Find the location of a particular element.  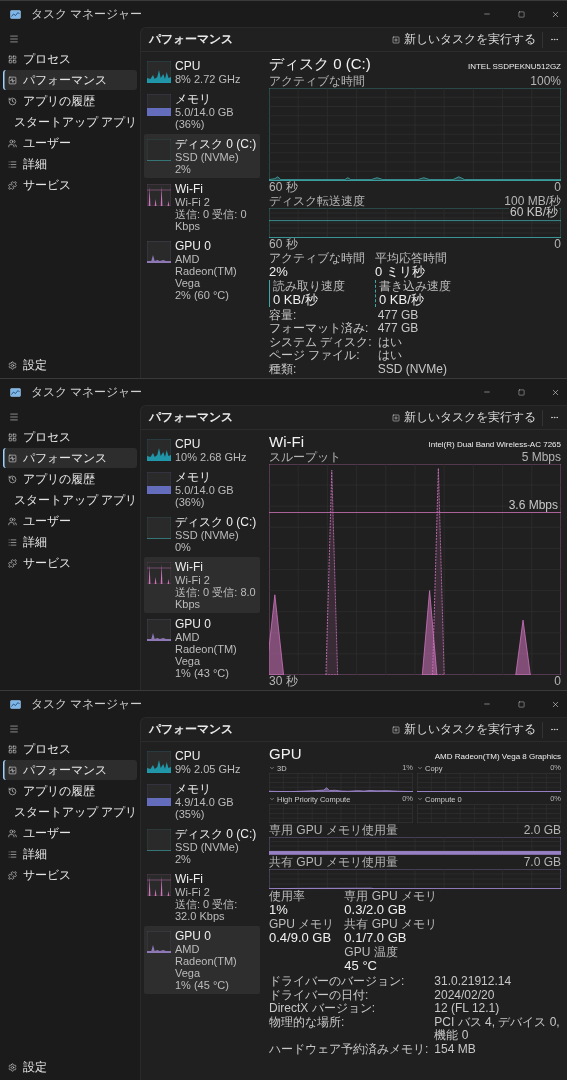

settings-icon is located at coordinates (12, 1067).